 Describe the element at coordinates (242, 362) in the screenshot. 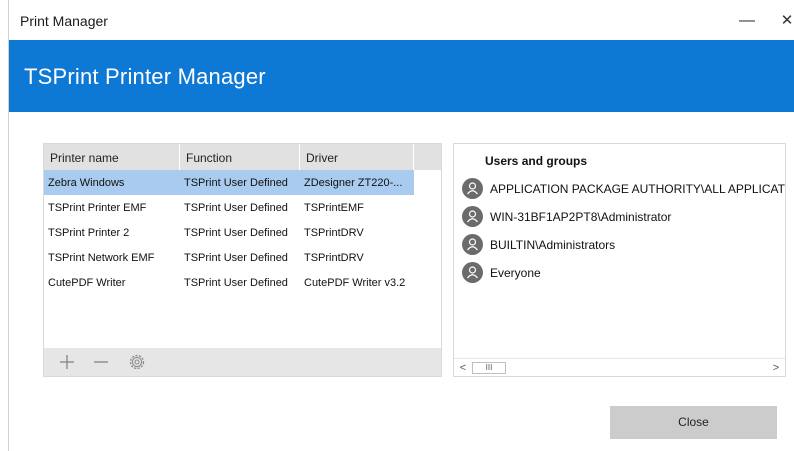

I see `printers-toolbar` at that location.